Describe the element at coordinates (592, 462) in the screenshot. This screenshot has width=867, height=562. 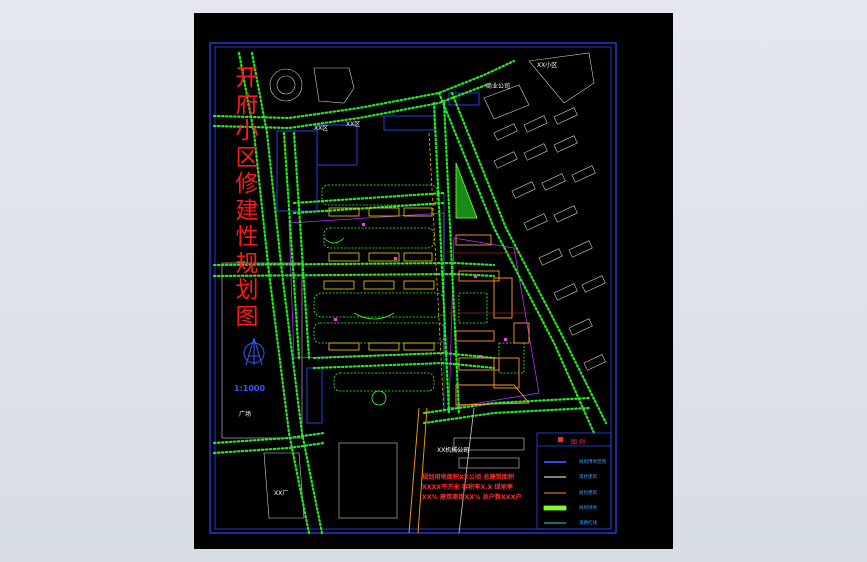
I see `legend-item: 规划用地范围` at that location.